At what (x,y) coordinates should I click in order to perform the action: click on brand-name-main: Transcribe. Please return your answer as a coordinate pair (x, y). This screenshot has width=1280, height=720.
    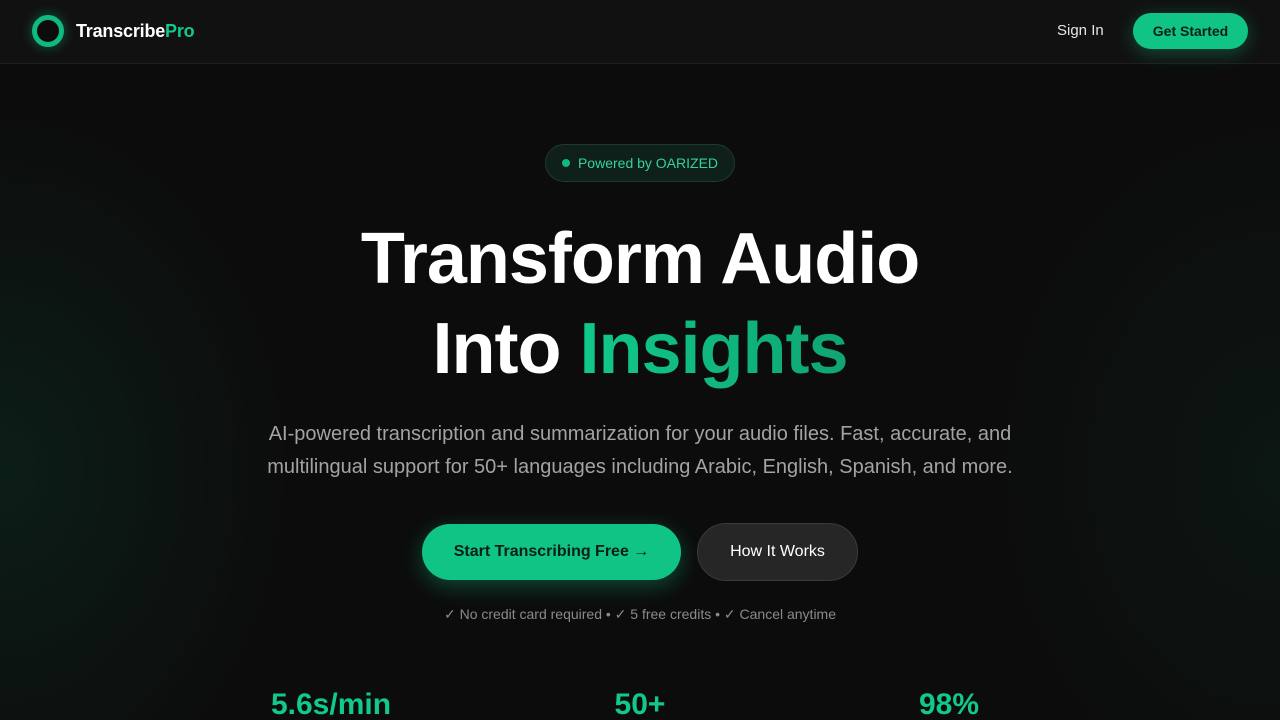
    Looking at the image, I should click on (121, 30).